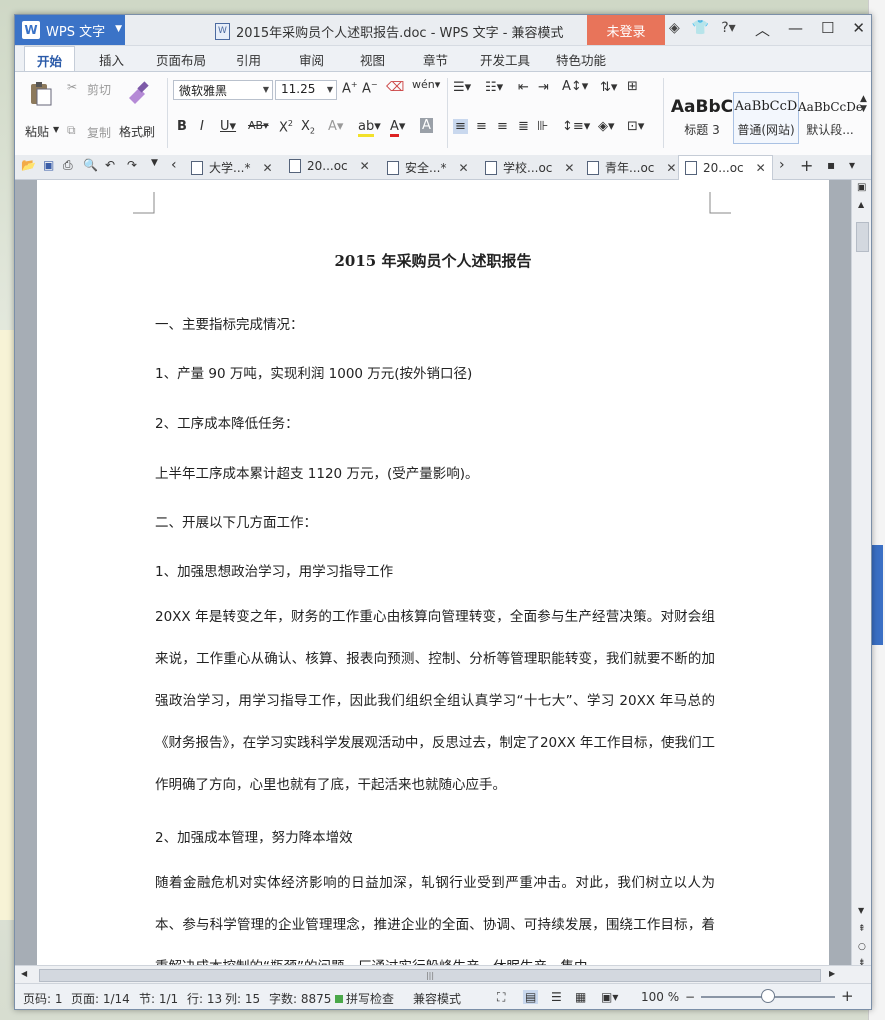 This screenshot has height=1020, width=885. I want to click on login-button: 未登录, so click(626, 30).